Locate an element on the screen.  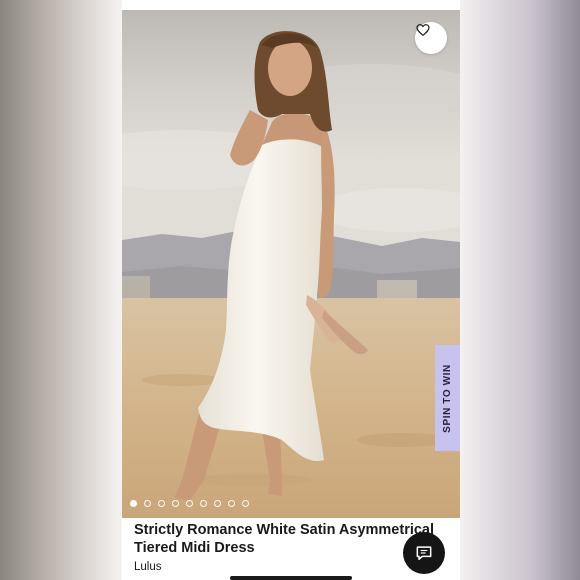
chat-button is located at coordinates (424, 553).